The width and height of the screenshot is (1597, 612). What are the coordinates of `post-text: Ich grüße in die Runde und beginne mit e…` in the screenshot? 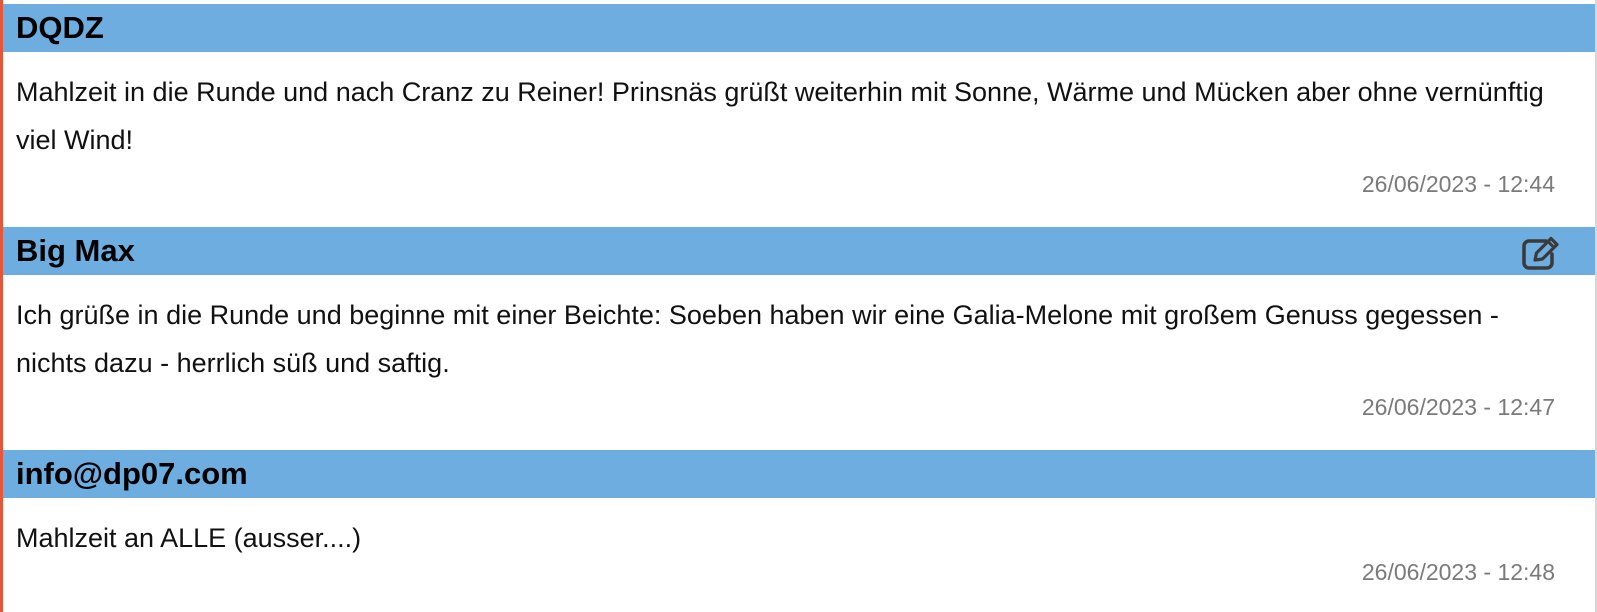 It's located at (757, 339).